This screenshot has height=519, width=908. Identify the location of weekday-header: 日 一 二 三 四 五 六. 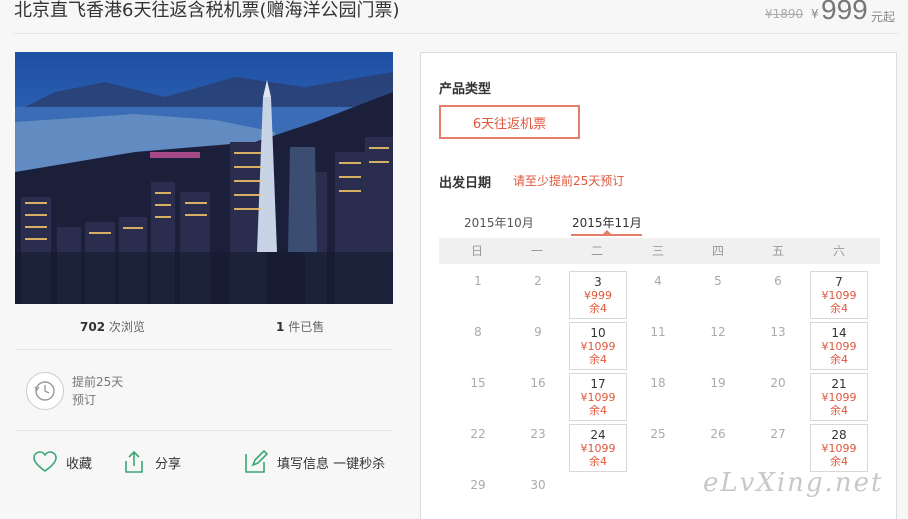
(659, 251).